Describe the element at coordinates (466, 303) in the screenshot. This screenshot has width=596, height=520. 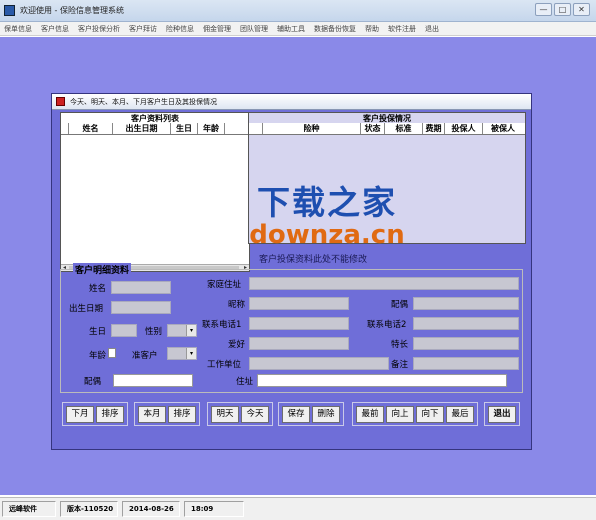
I see `spouse-right-field` at that location.